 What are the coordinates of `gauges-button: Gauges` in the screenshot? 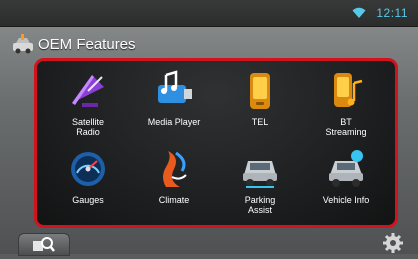 It's located at (88, 183).